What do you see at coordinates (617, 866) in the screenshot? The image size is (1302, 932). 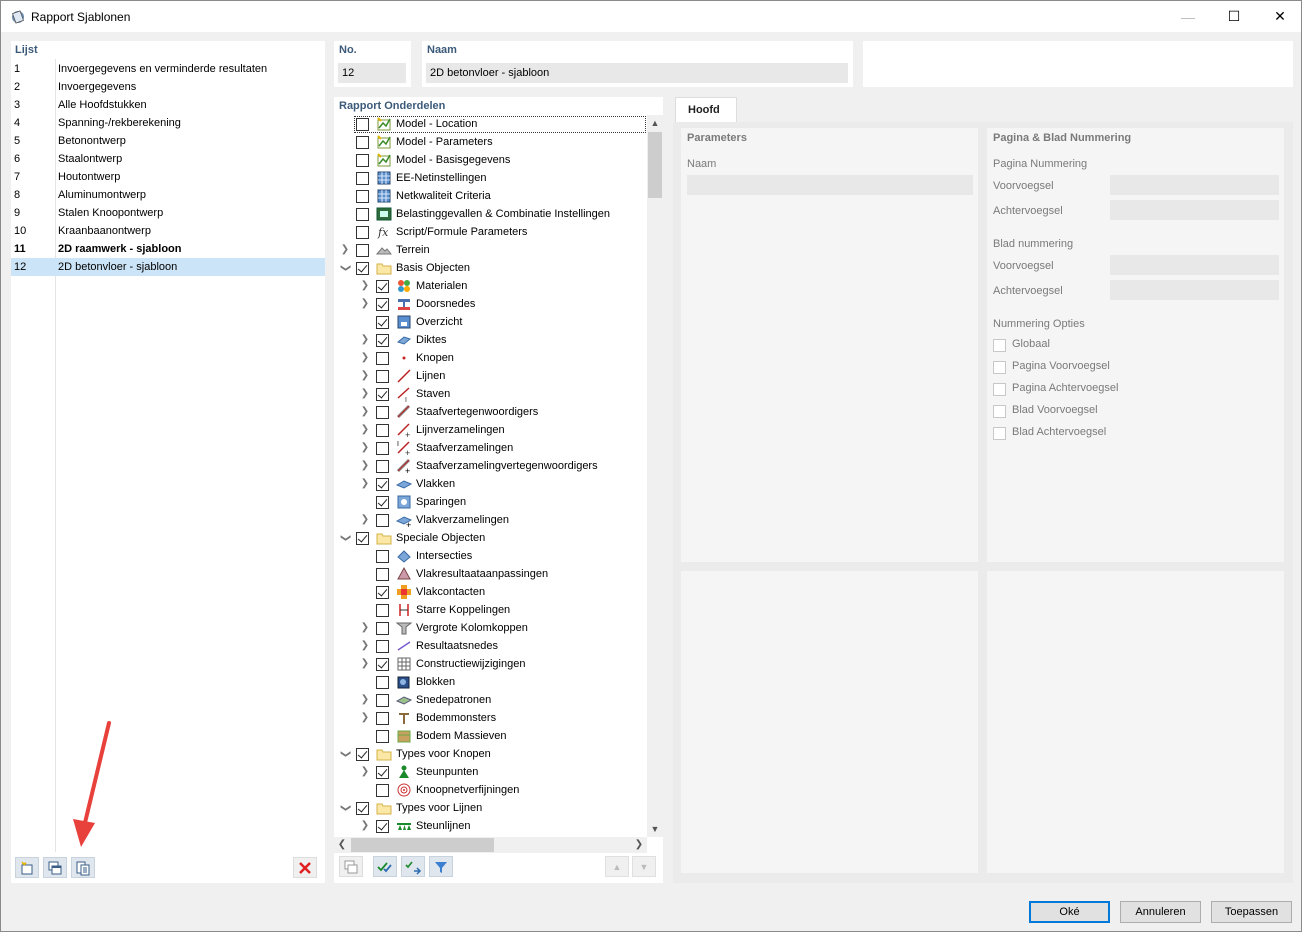 I see `move-up-button: ▲` at bounding box center [617, 866].